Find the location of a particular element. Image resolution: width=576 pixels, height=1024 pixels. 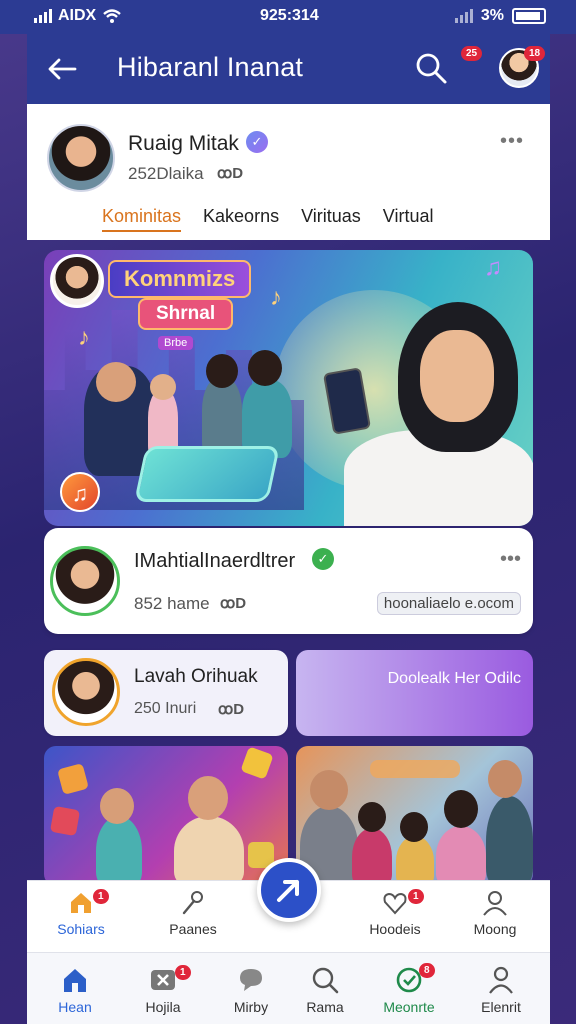

tab-virituas: Virituas is located at coordinates (331, 219).